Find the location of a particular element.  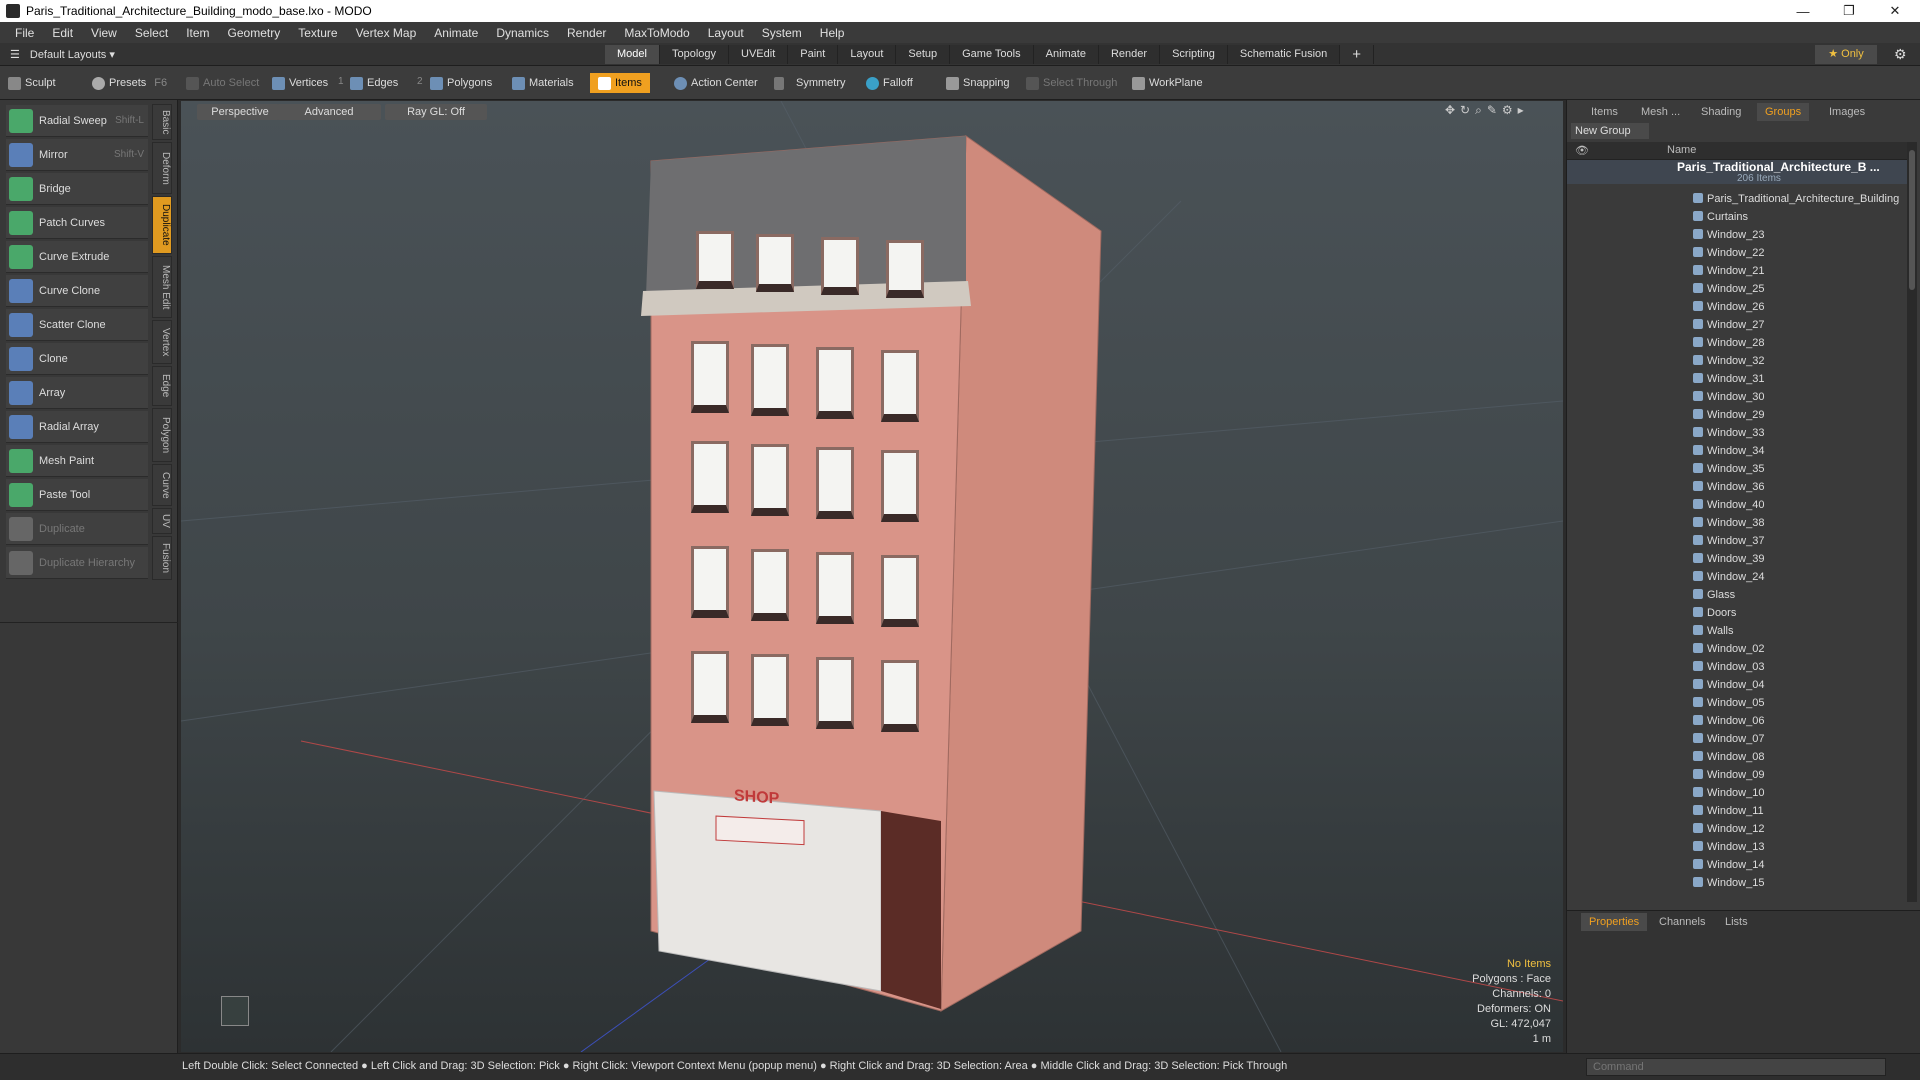

layout-selector: ☰ Default Layouts ▾ is located at coordinates (62, 54).